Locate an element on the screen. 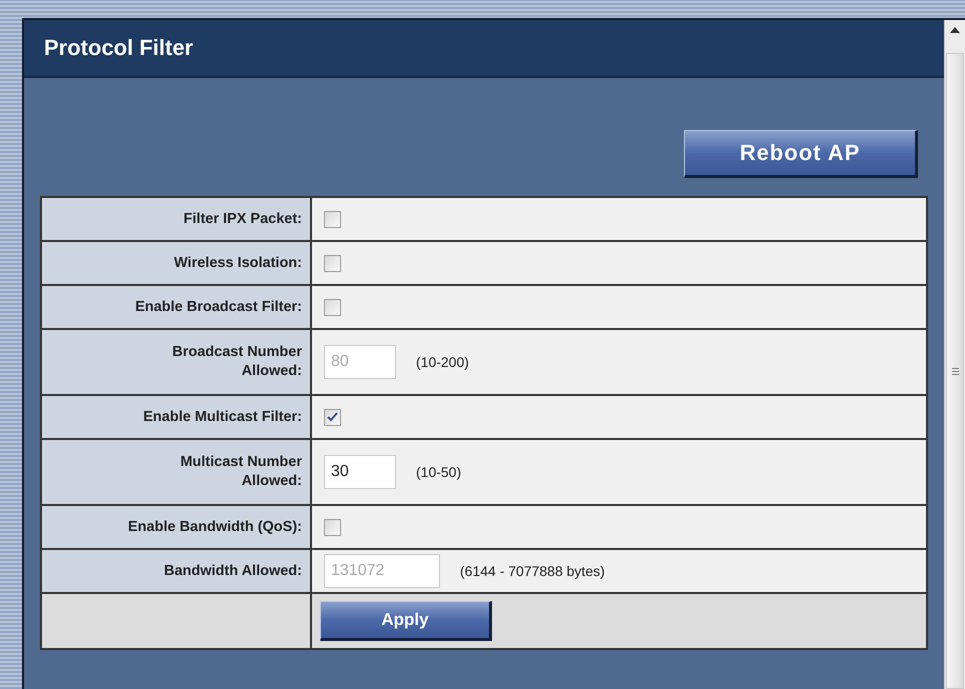 This screenshot has width=965, height=689. scrollbar-thumb is located at coordinates (955, 371).